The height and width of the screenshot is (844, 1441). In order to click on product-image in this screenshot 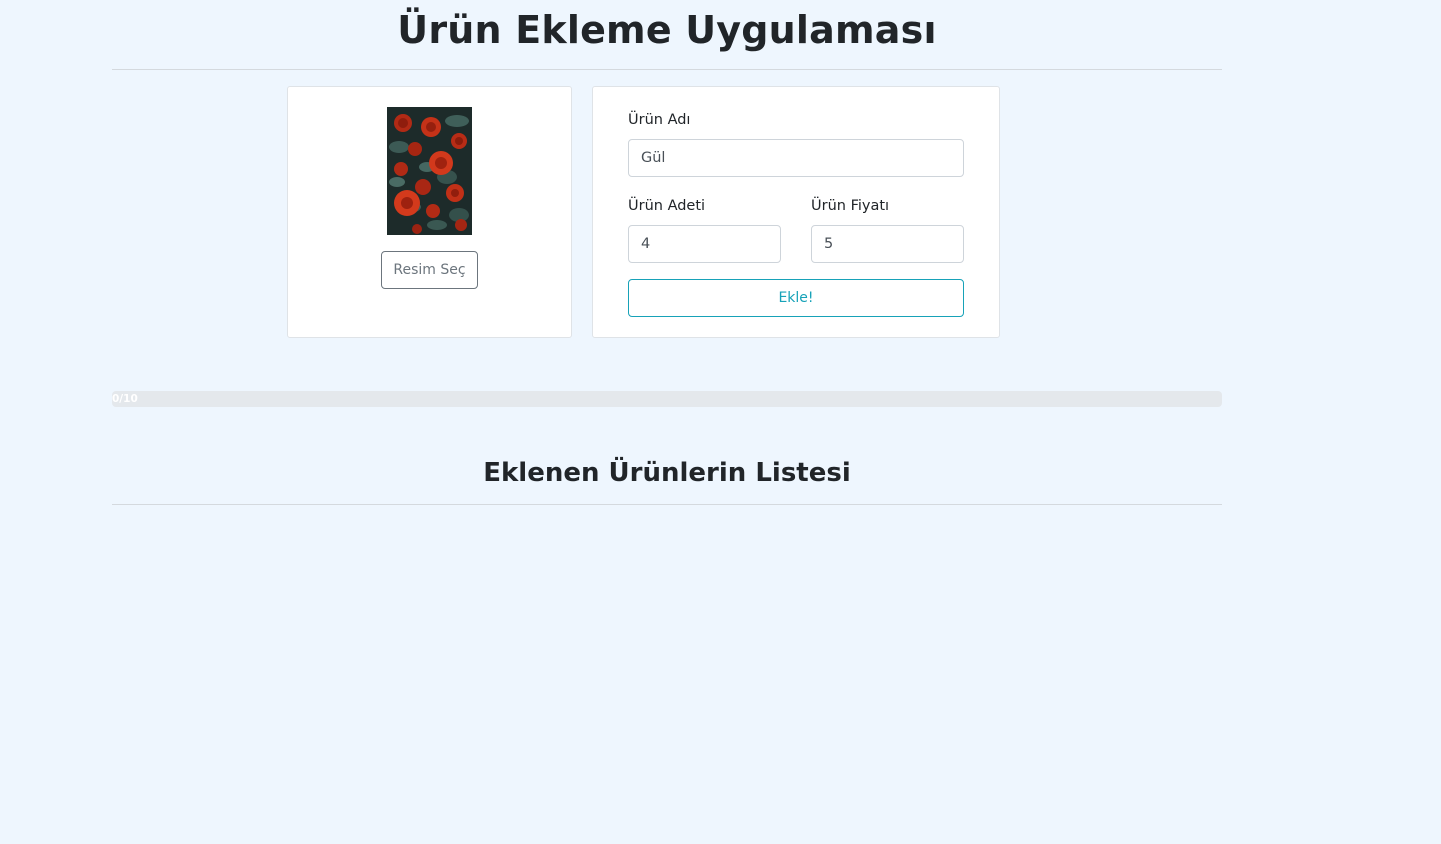, I will do `click(429, 171)`.